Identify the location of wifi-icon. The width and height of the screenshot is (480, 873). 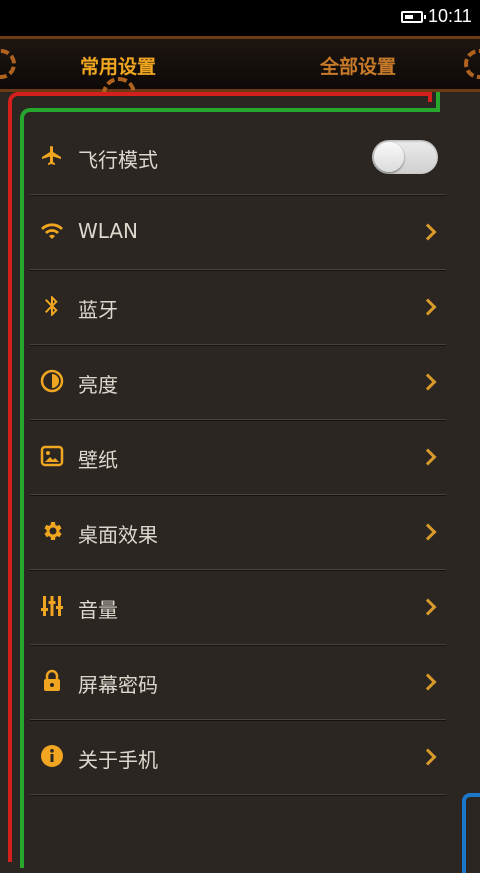
(52, 231).